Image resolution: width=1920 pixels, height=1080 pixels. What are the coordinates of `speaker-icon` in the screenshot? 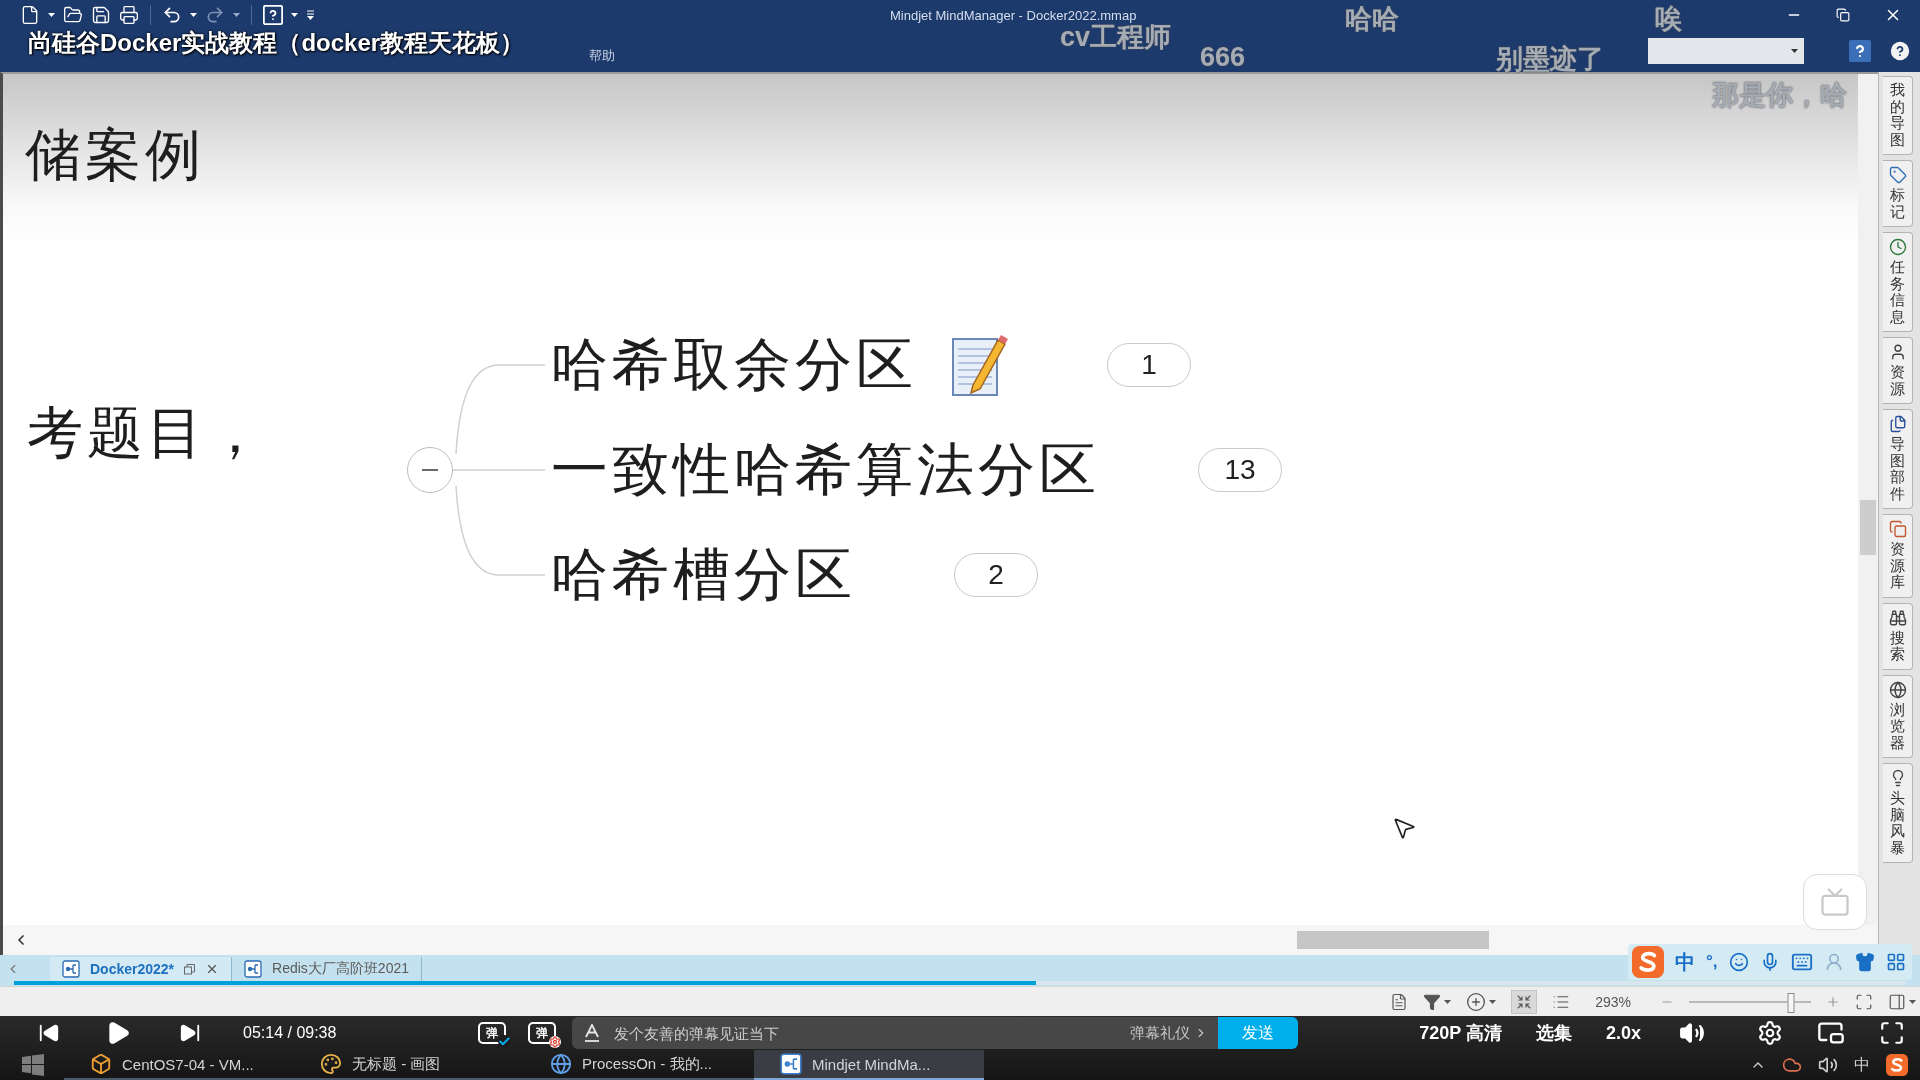 It's located at (1828, 1065).